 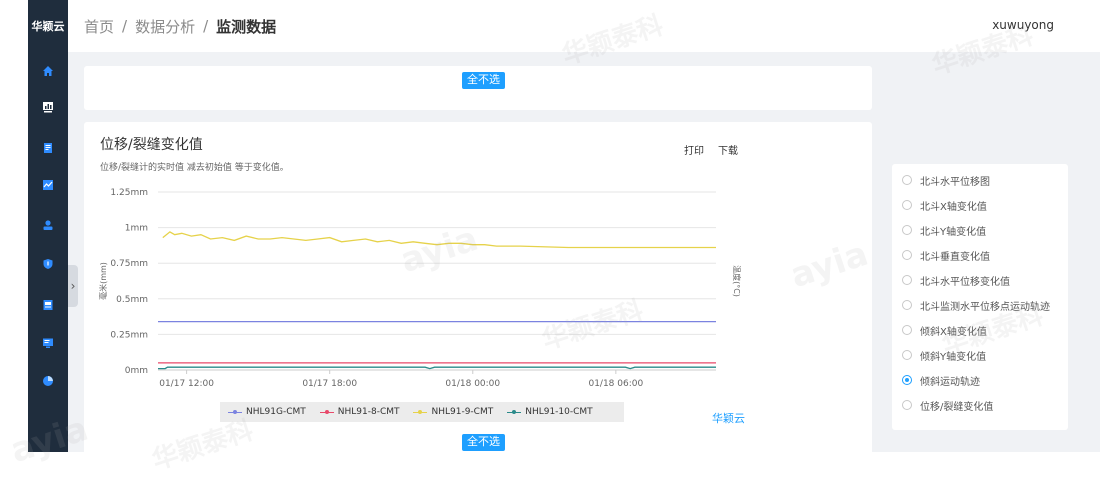 I want to click on option-item: 北斗X轴变化值, so click(x=944, y=205).